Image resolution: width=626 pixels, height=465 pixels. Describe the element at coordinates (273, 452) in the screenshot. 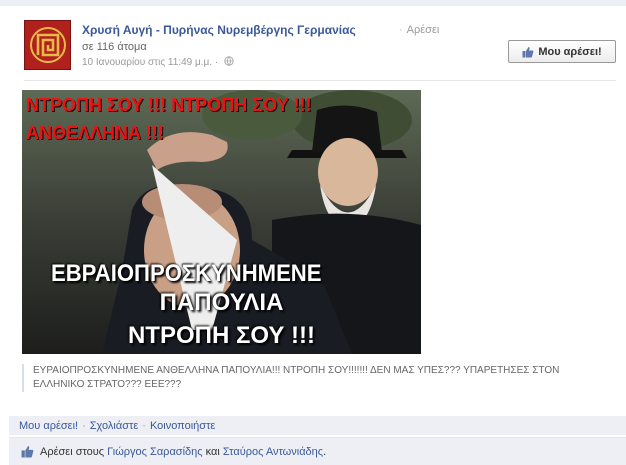

I see `liker-link-2: Σταύρος Αντωνιάδης` at that location.